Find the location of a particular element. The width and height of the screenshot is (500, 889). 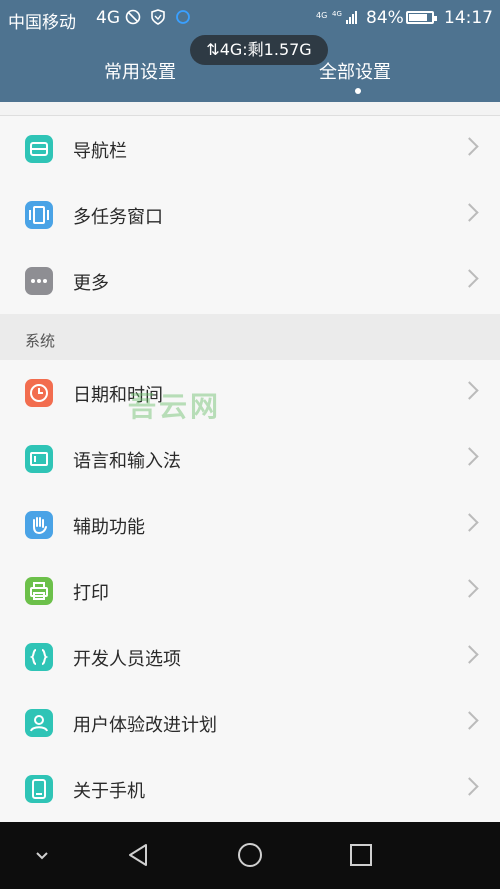

hand-icon is located at coordinates (39, 525).